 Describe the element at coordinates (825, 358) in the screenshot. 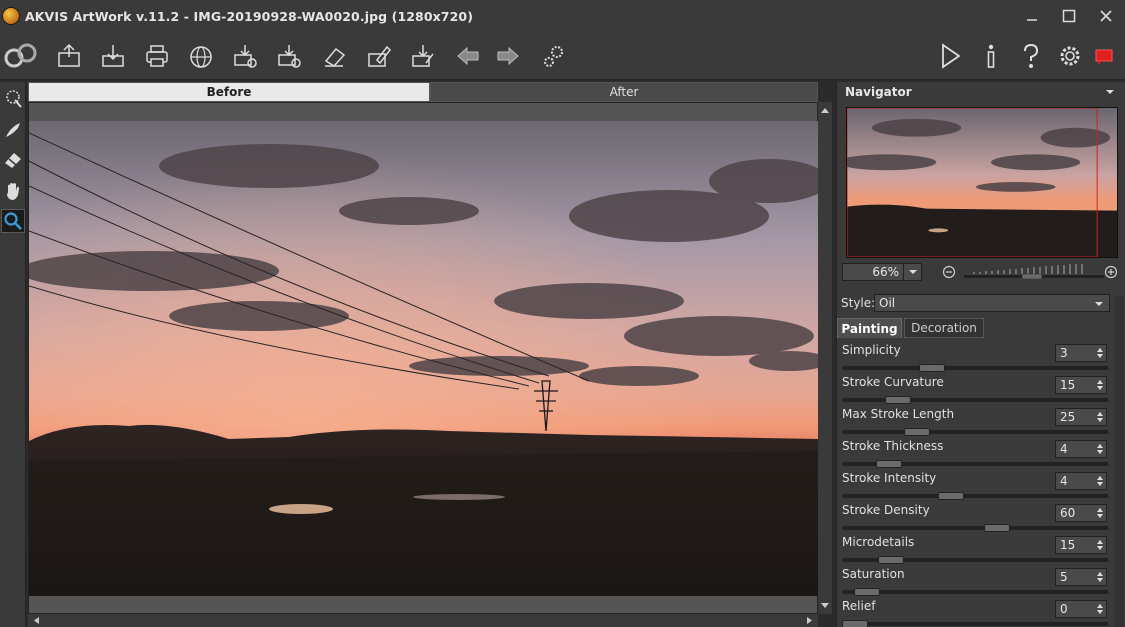

I see `canvas-vertical-scrollbar` at that location.